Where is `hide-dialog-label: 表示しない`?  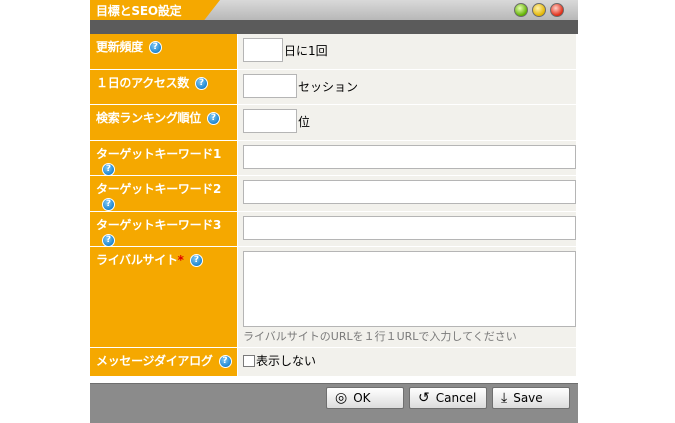
hide-dialog-label: 表示しない is located at coordinates (286, 361).